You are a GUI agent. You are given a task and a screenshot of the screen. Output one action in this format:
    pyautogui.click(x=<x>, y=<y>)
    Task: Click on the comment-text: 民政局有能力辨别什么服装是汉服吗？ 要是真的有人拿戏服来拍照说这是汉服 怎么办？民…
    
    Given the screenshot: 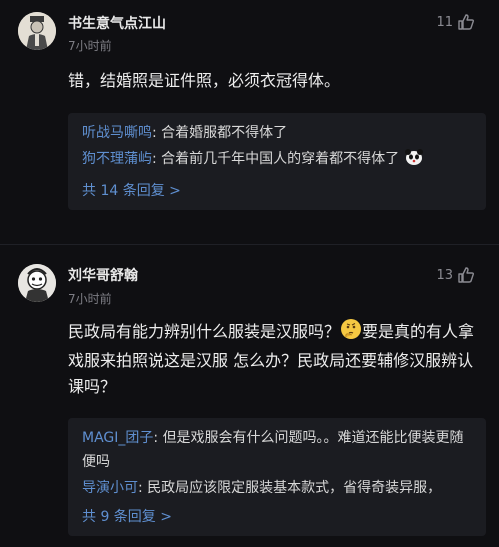 What is the action you would take?
    pyautogui.click(x=273, y=359)
    